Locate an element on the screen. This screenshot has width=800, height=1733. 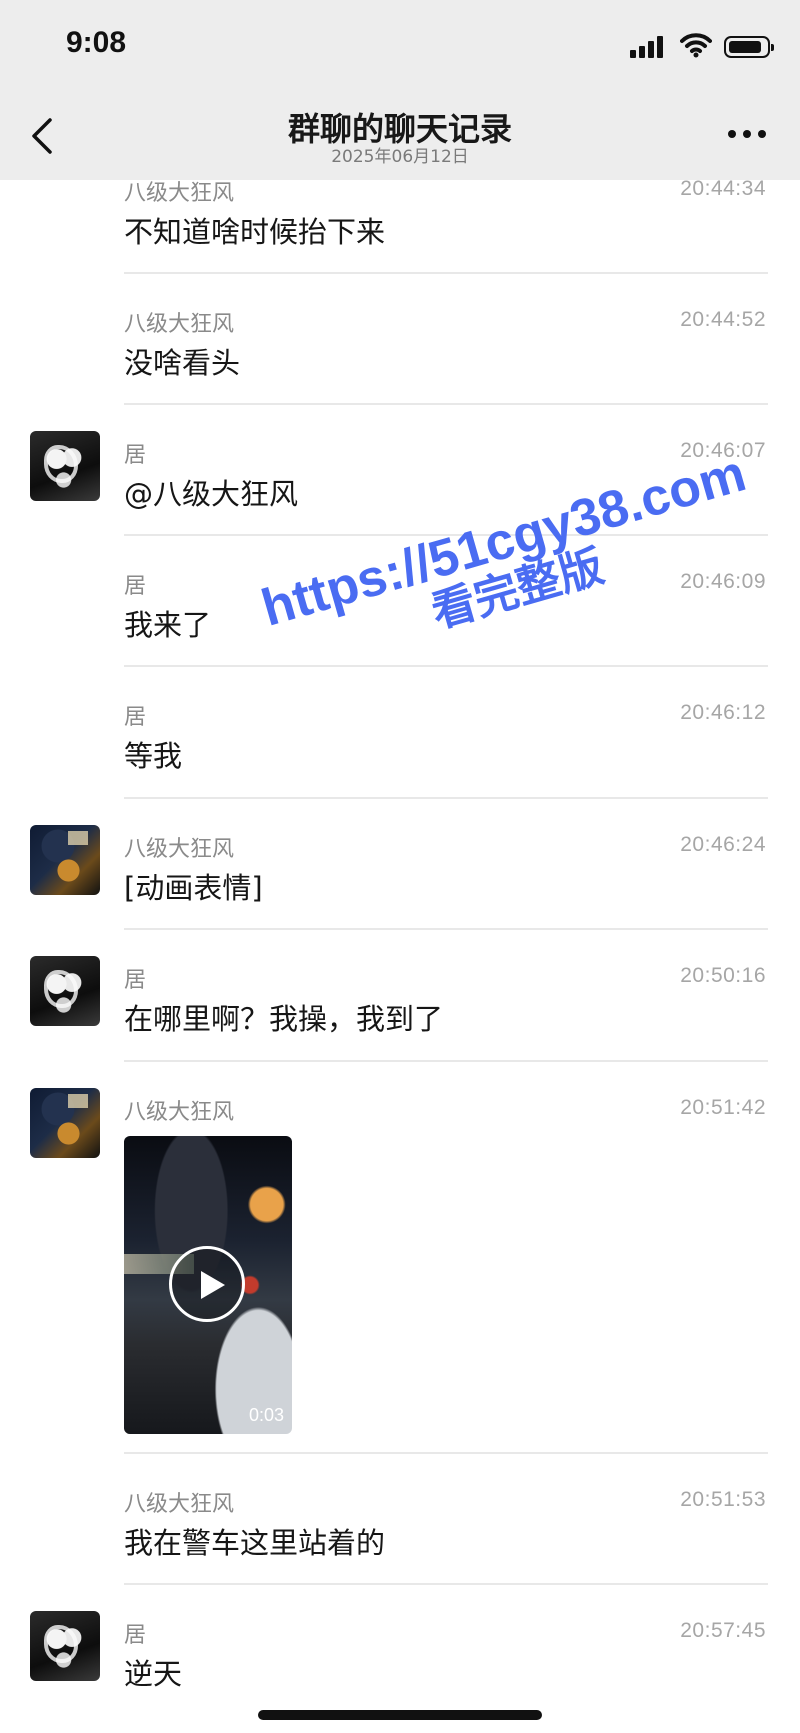
more-button is located at coordinates (747, 135).